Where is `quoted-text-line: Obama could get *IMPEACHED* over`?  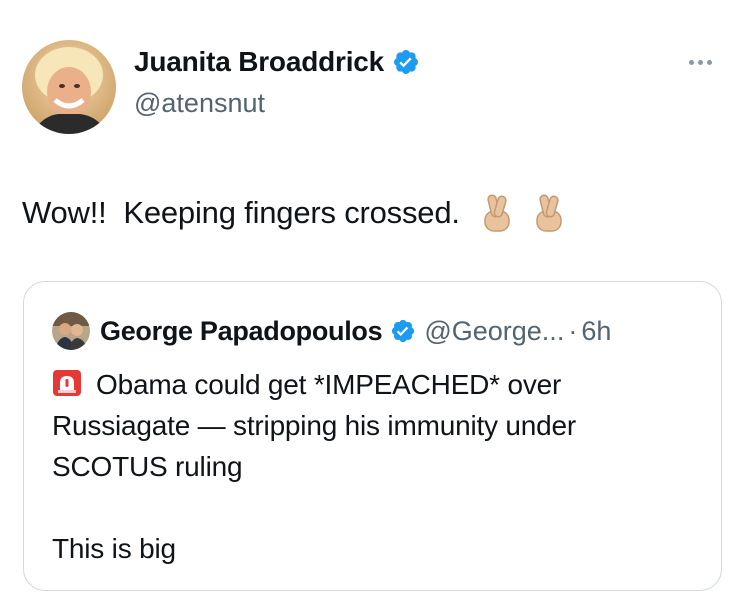 quoted-text-line: Obama could get *IMPEACHED* over is located at coordinates (377, 384).